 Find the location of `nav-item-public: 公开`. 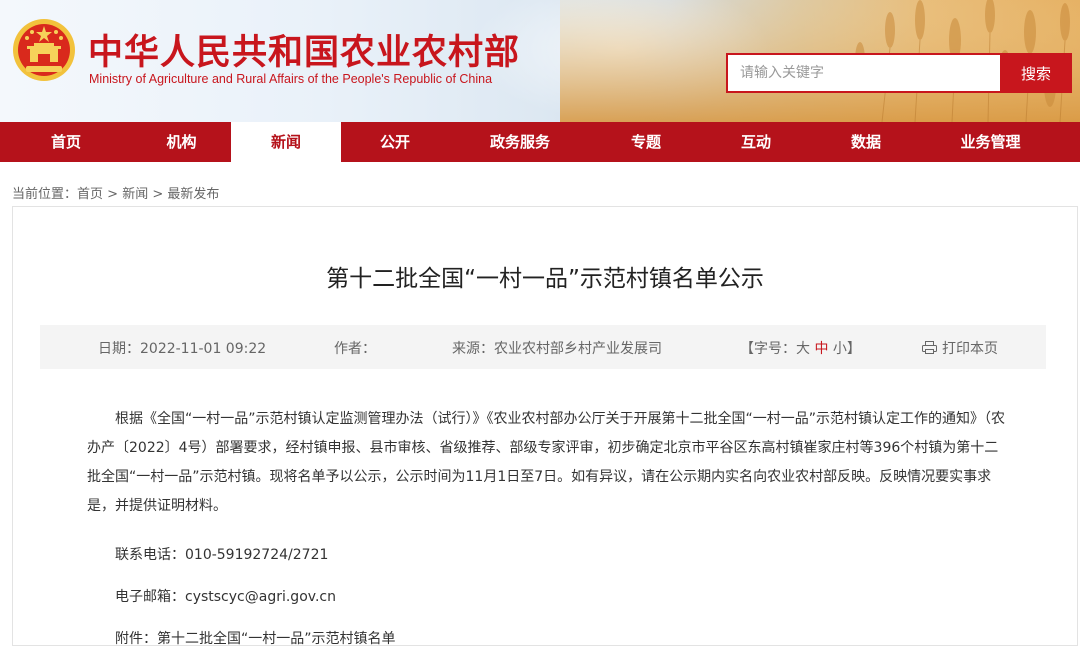

nav-item-public: 公开 is located at coordinates (395, 142).